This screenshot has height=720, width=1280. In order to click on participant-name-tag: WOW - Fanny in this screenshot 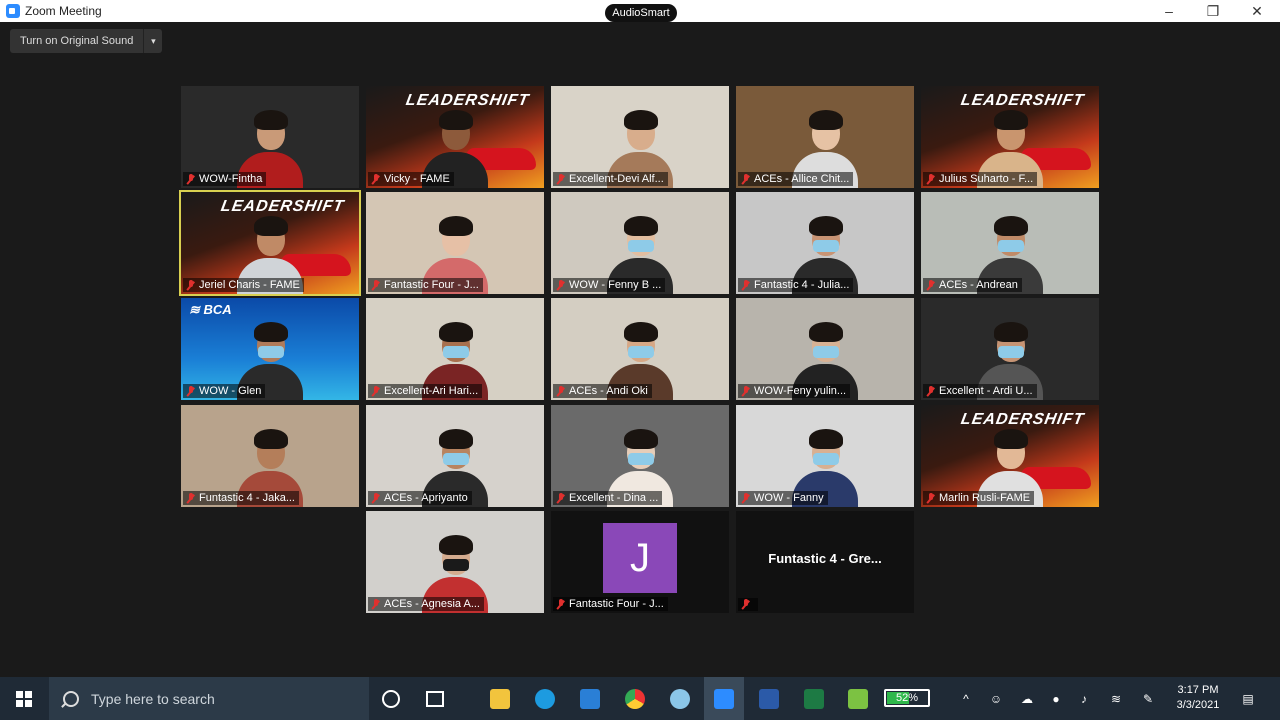, I will do `click(783, 498)`.